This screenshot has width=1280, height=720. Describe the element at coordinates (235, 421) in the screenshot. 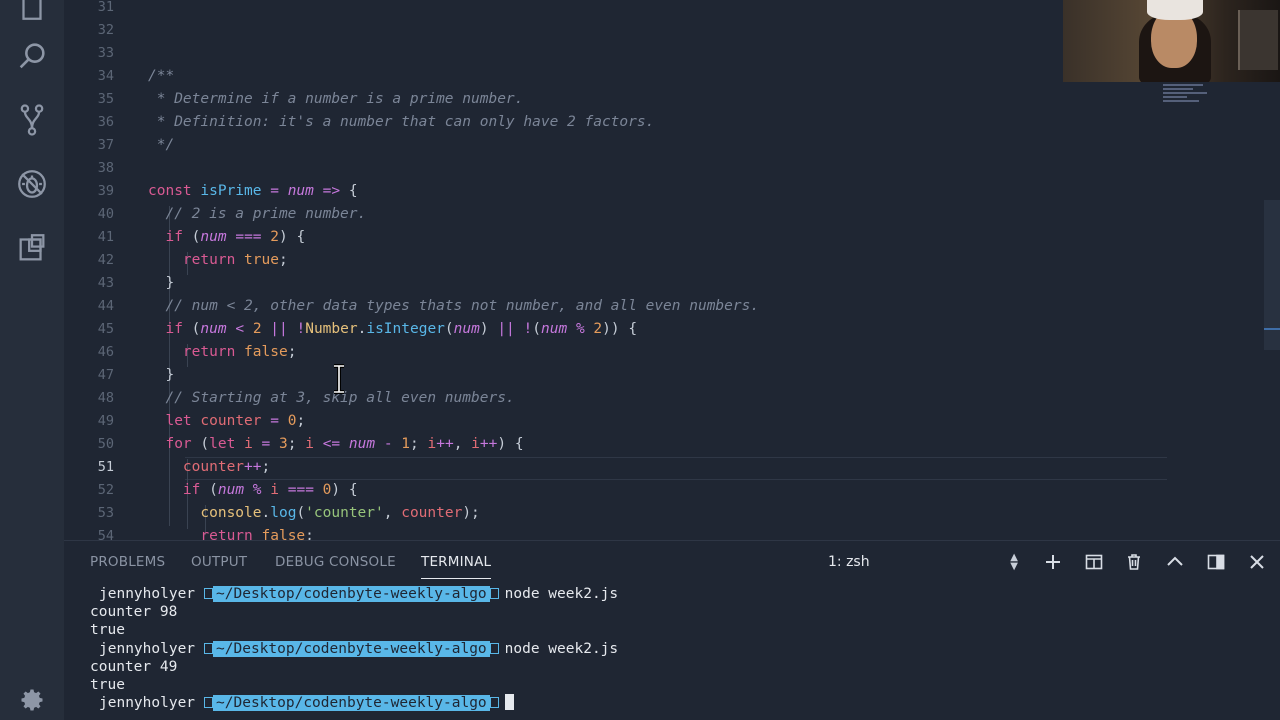

I see `code-text: let counter = 0;` at that location.